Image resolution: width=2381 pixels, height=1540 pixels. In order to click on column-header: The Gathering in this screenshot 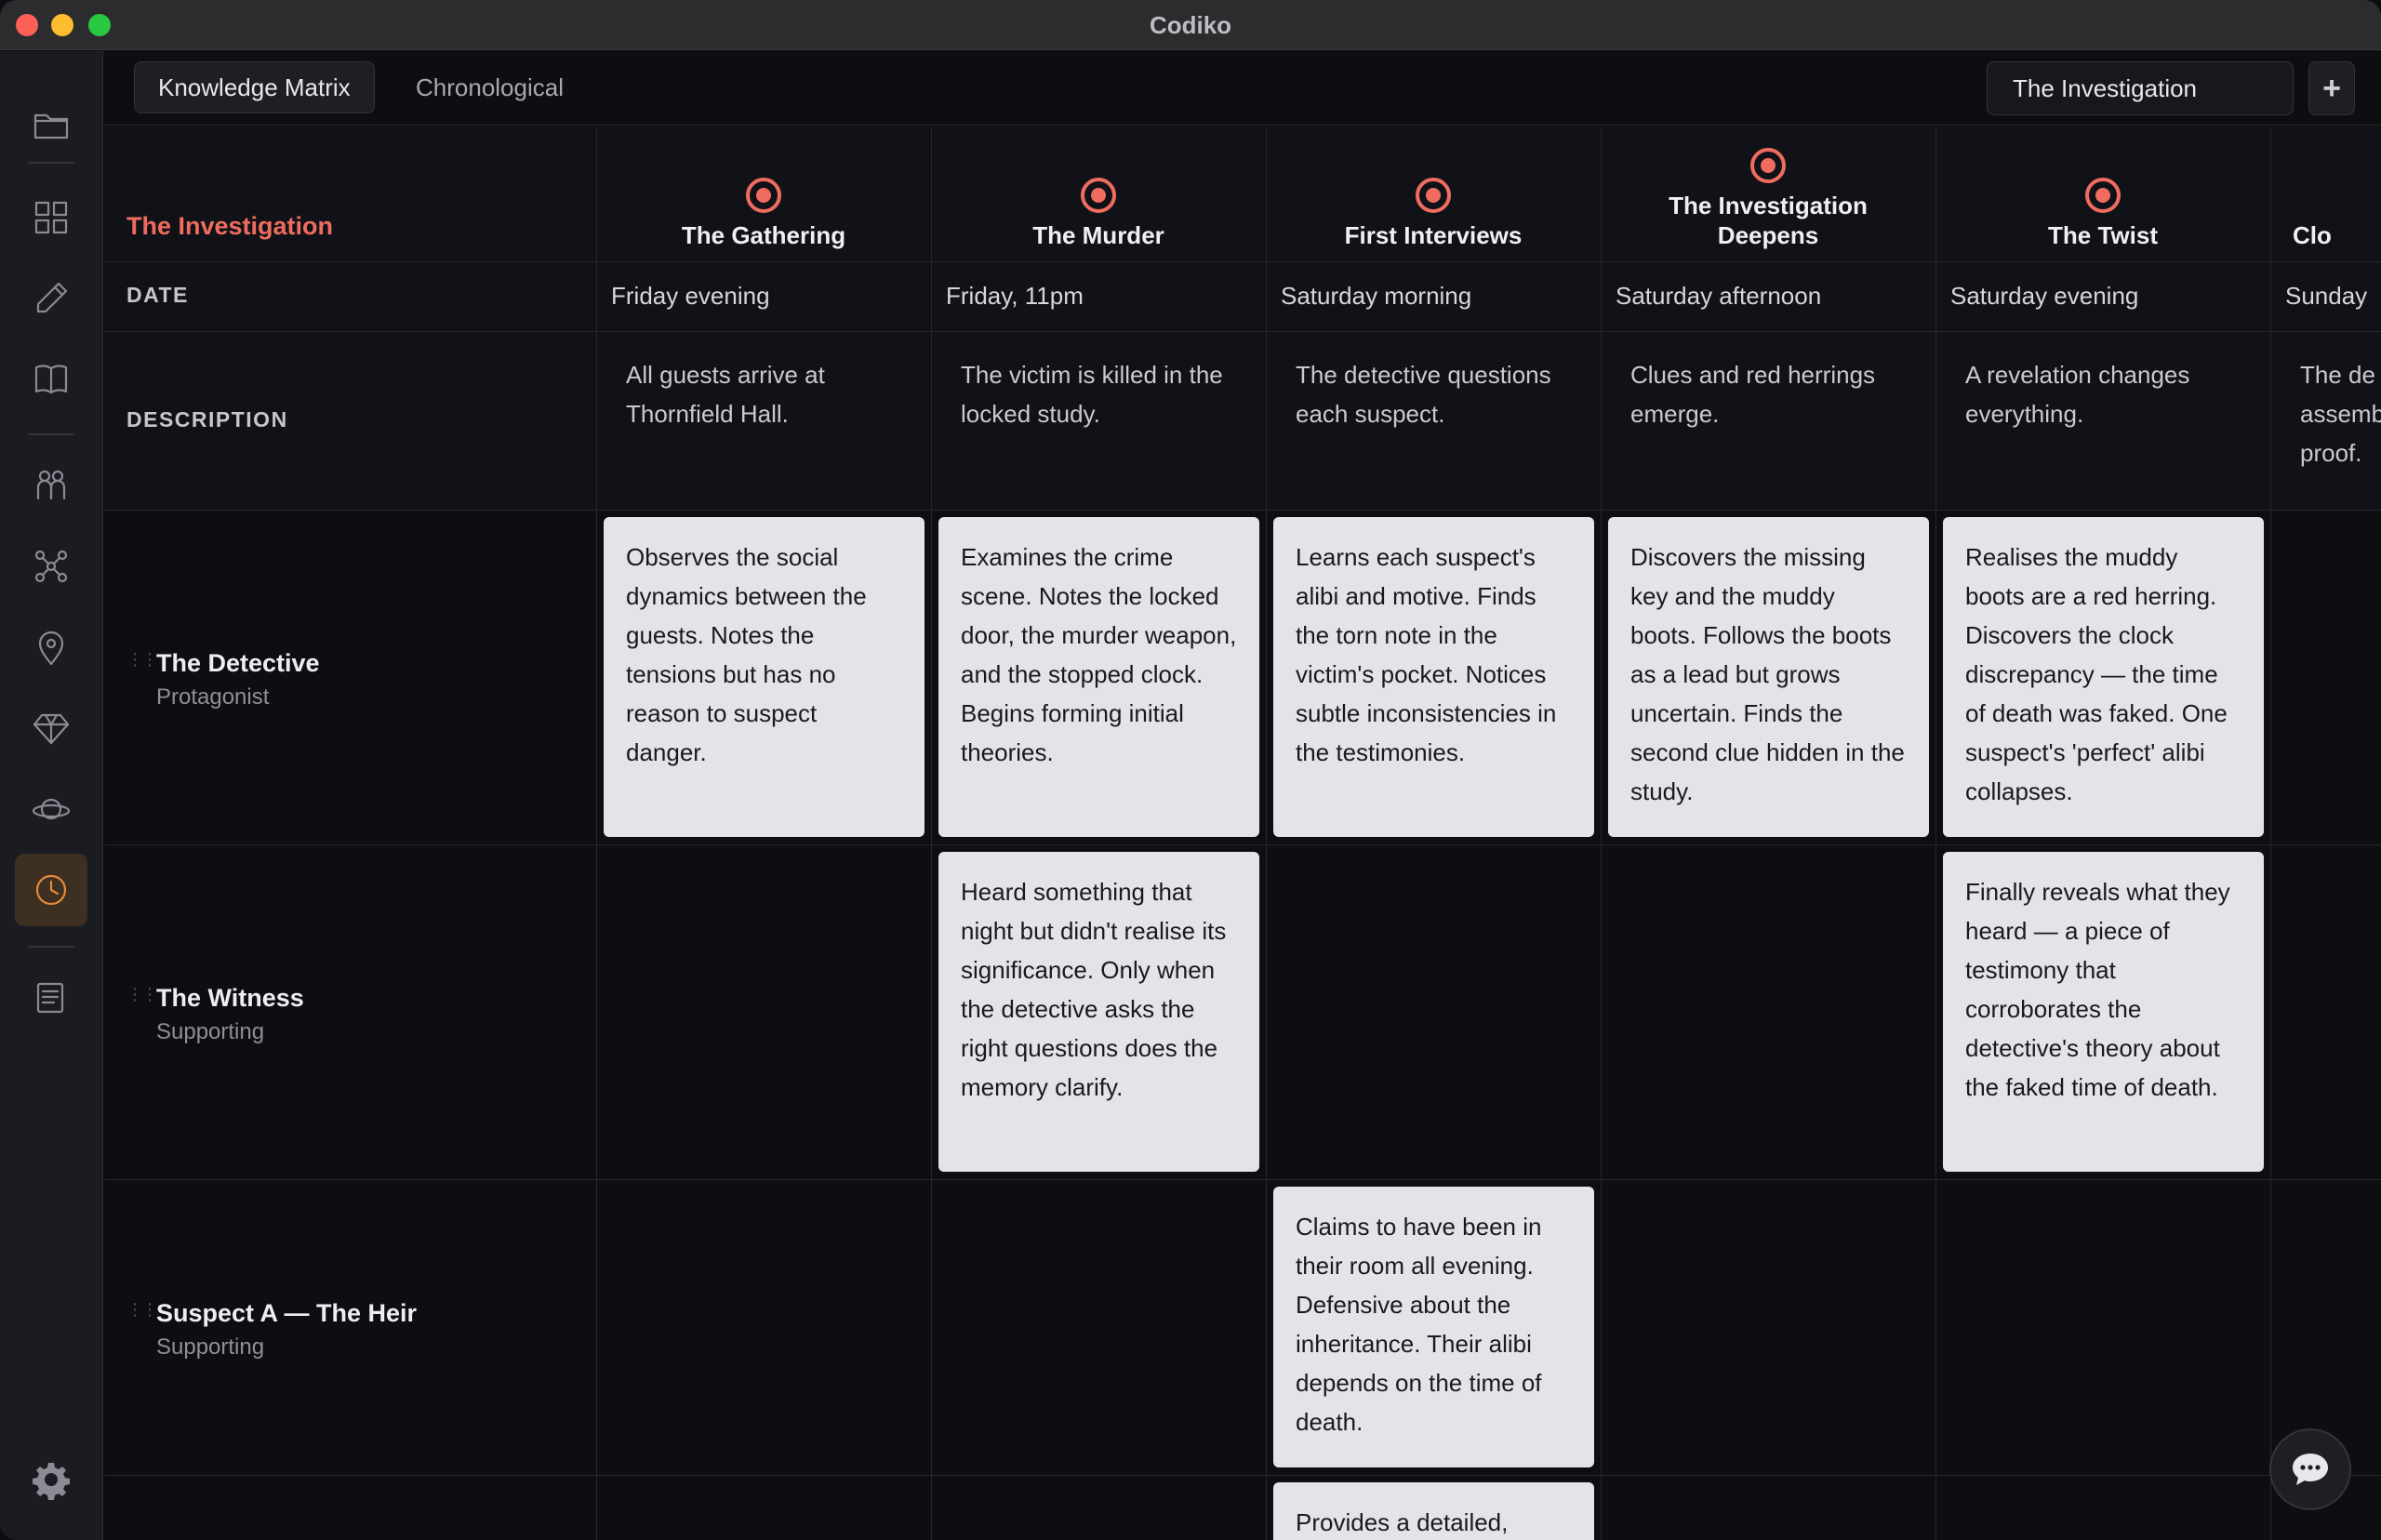, I will do `click(763, 193)`.